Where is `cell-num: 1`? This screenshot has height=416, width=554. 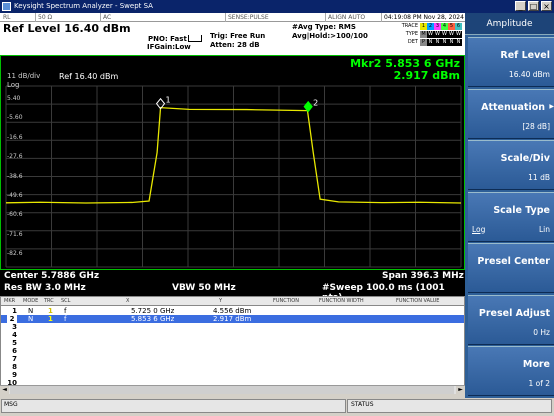
cell-num: 1 is located at coordinates (14, 311).